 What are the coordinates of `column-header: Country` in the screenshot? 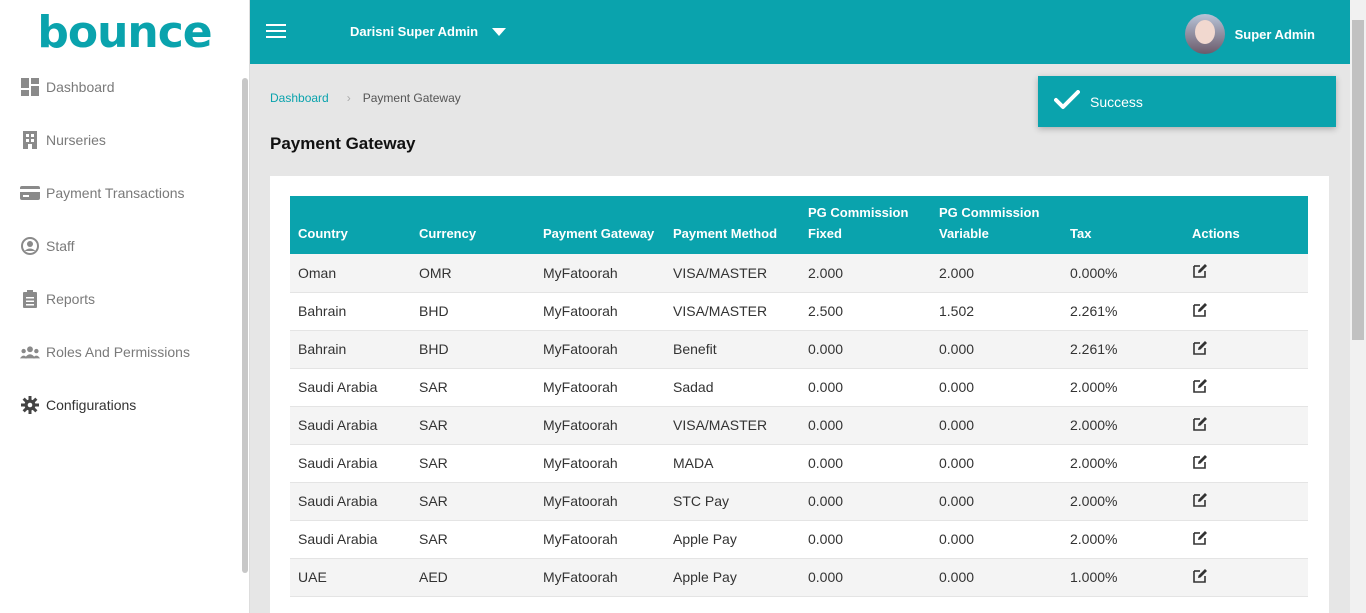 It's located at (350, 225).